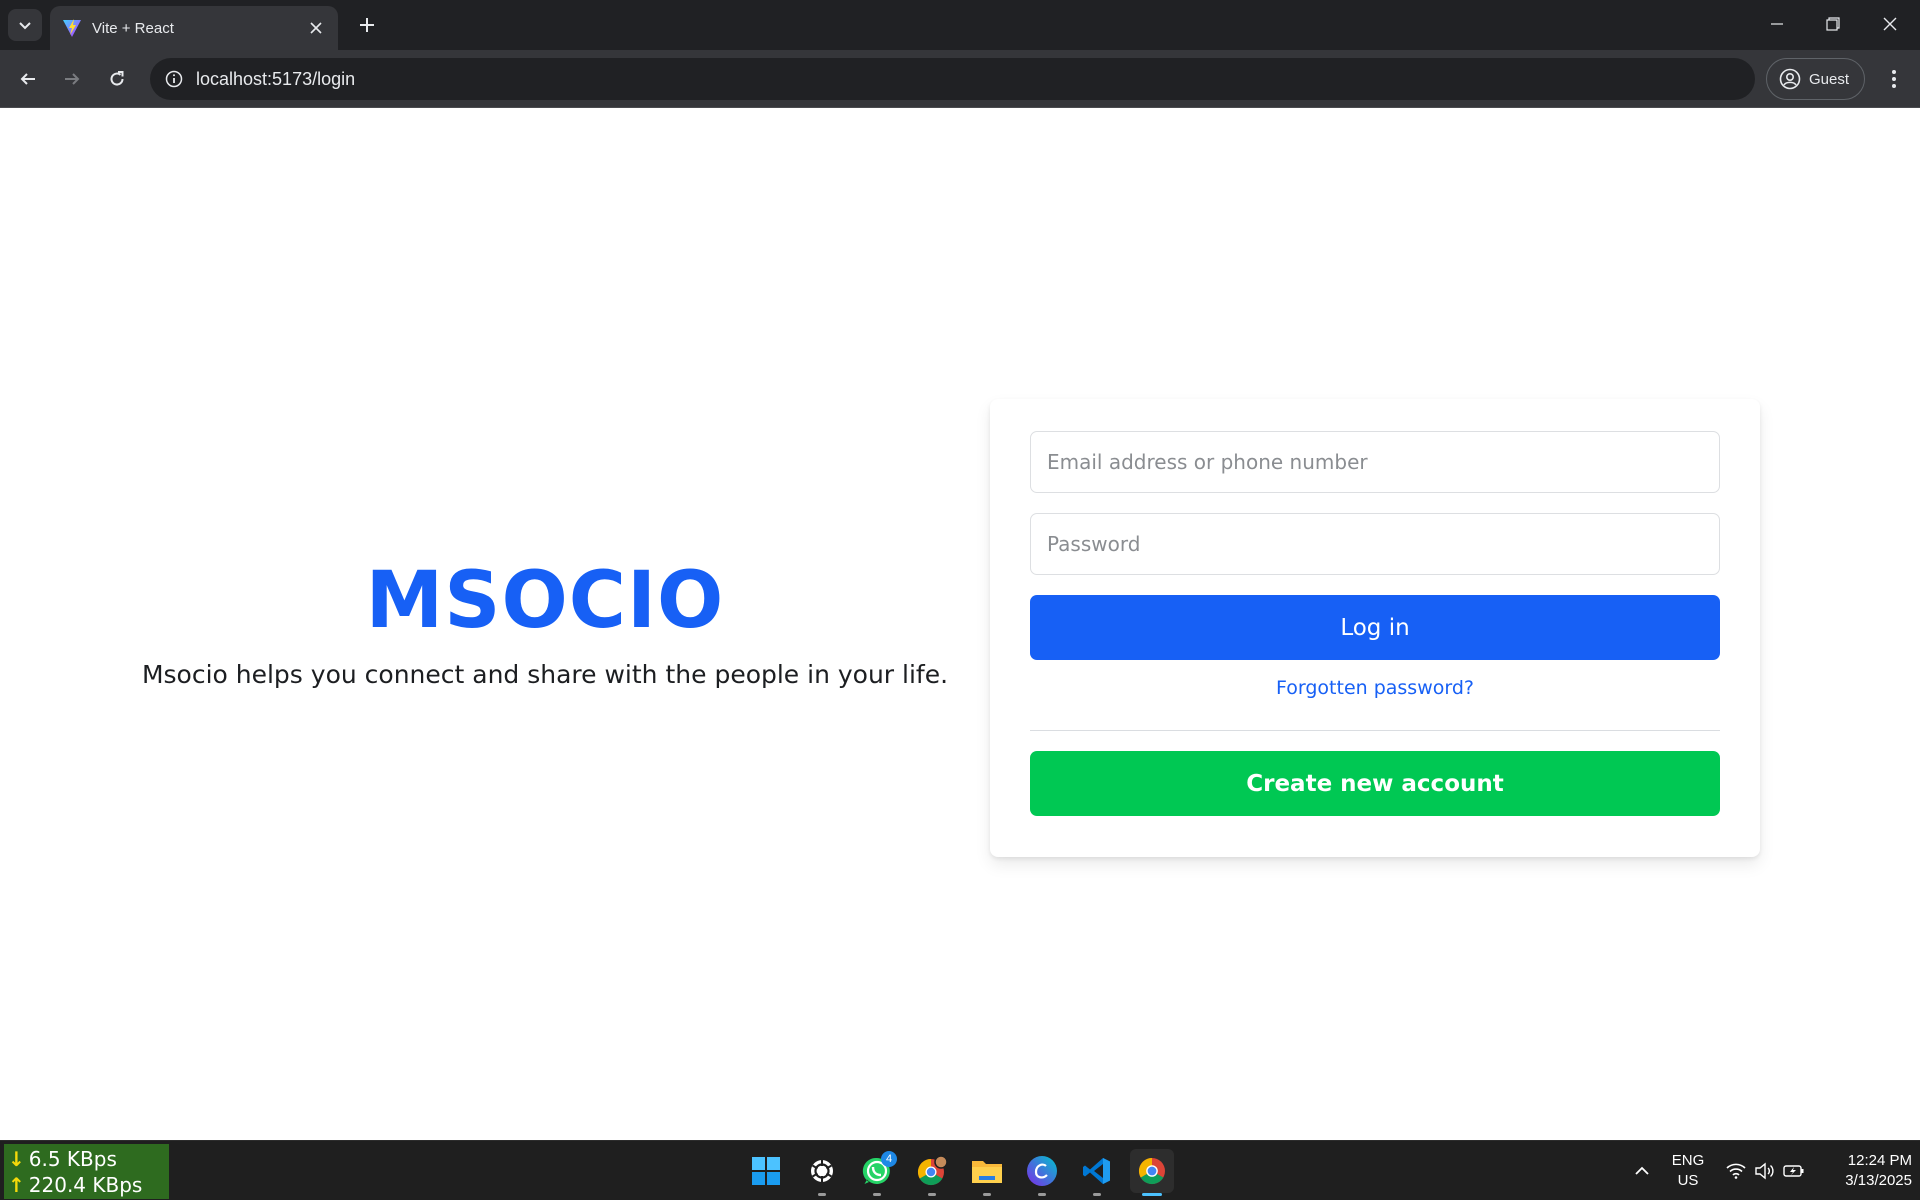 This screenshot has height=1200, width=1920. What do you see at coordinates (1375, 544) in the screenshot?
I see `password-field` at bounding box center [1375, 544].